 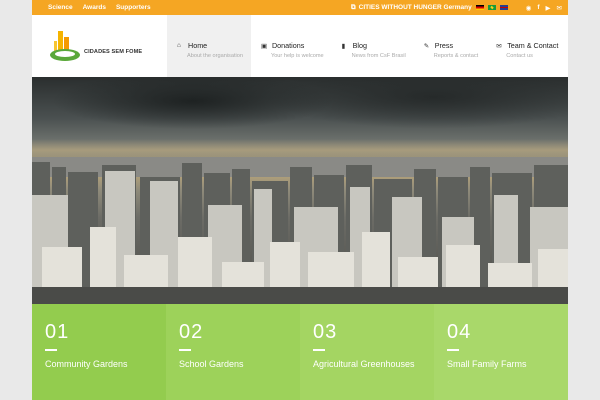 I want to click on envelope-icon: ✉, so click(x=499, y=46).